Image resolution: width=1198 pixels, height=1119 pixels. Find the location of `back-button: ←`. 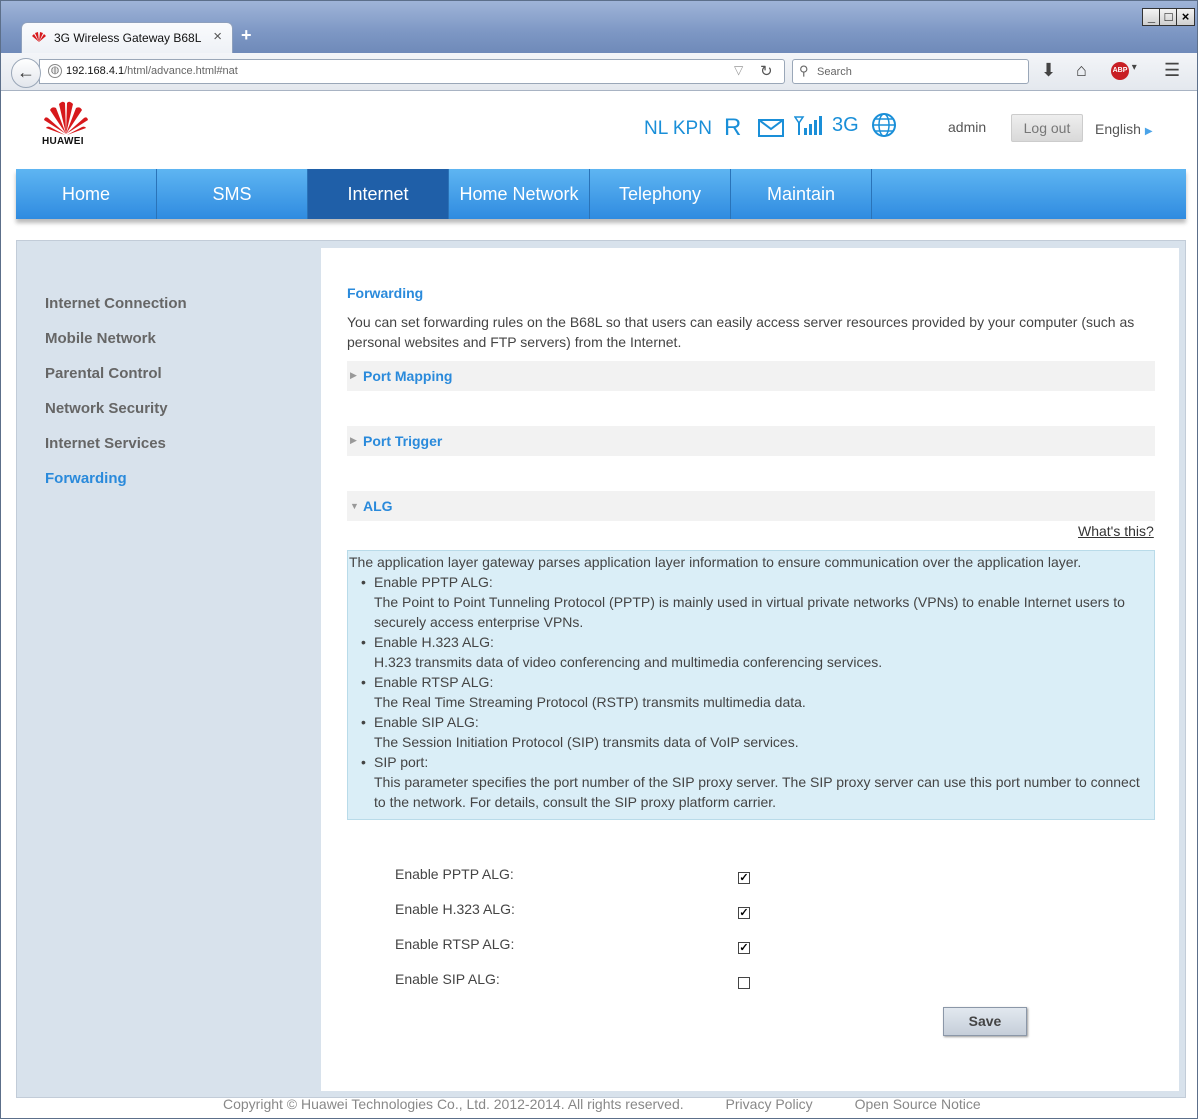

back-button: ← is located at coordinates (26, 73).